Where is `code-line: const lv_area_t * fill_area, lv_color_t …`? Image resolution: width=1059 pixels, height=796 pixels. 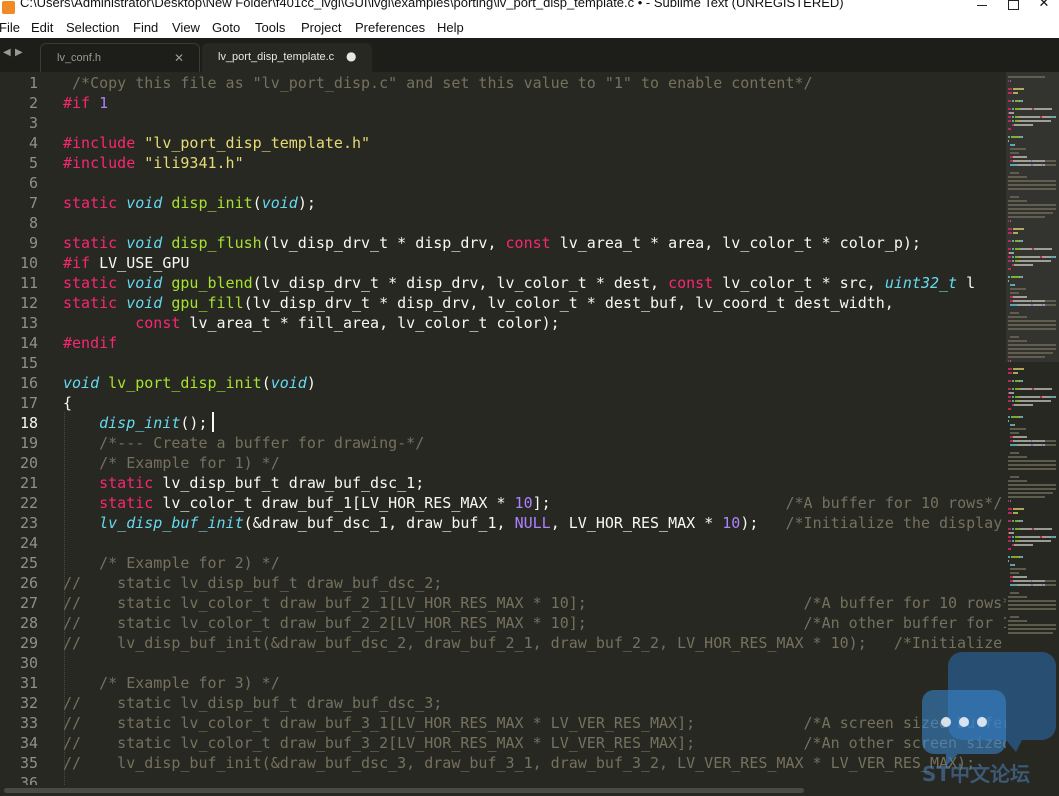
code-line: const lv_area_t * fill_area, lv_color_t … is located at coordinates (311, 323).